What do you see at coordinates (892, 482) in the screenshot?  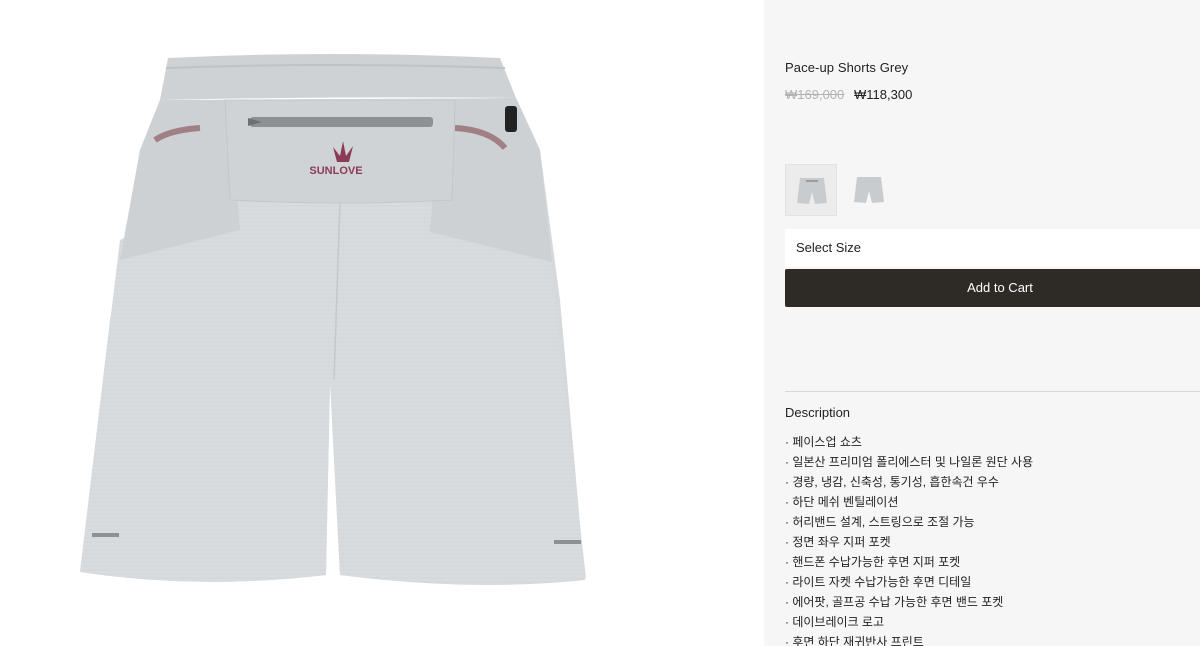 I see `description-item: · 경량, 냉감, 신축성, 통기성, 흡한속건 우수` at bounding box center [892, 482].